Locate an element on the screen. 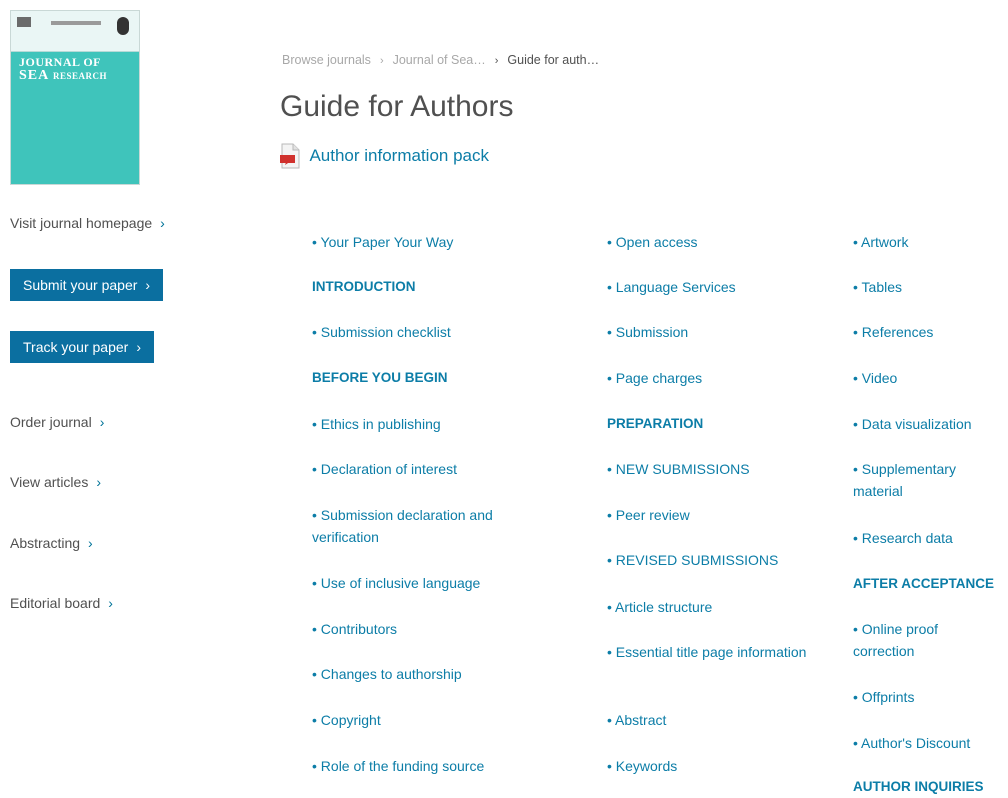  toc-link-ethics: • Ethics in publishing is located at coordinates (427, 424).